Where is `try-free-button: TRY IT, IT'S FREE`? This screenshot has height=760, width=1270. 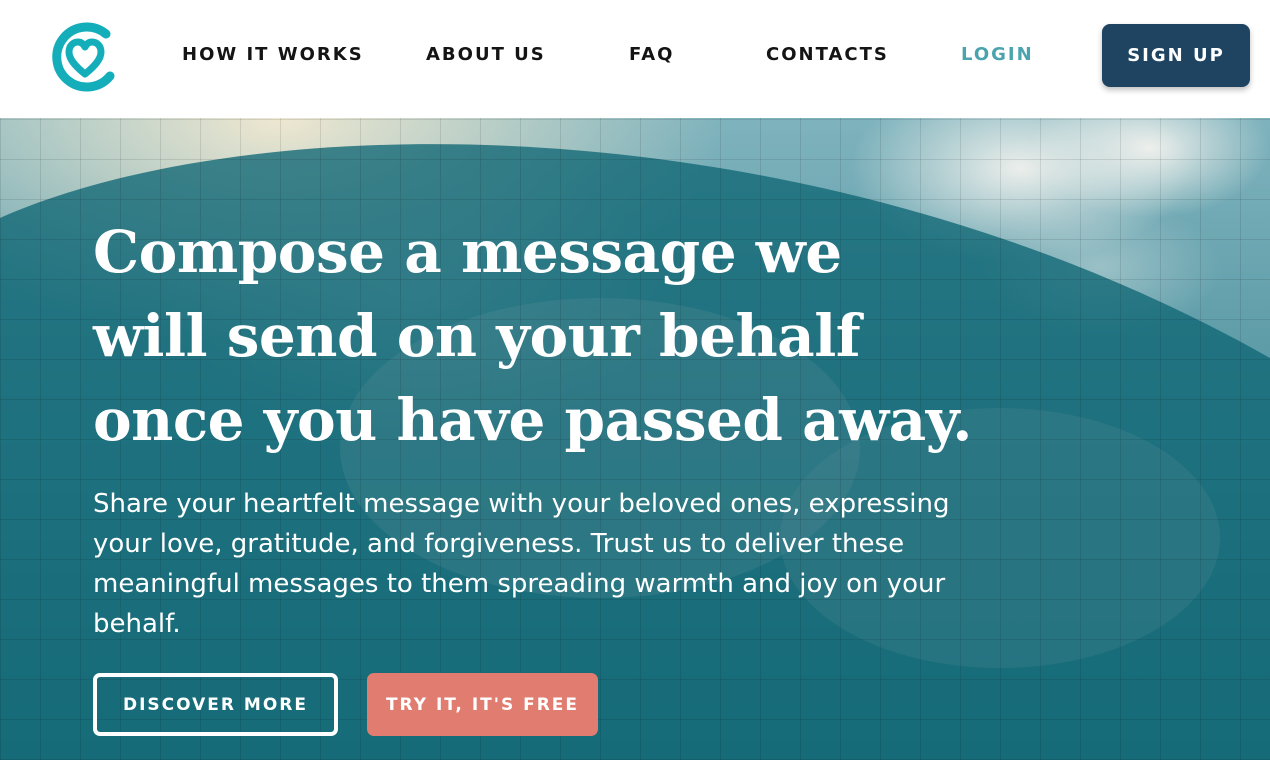
try-free-button: TRY IT, IT'S FREE is located at coordinates (482, 704).